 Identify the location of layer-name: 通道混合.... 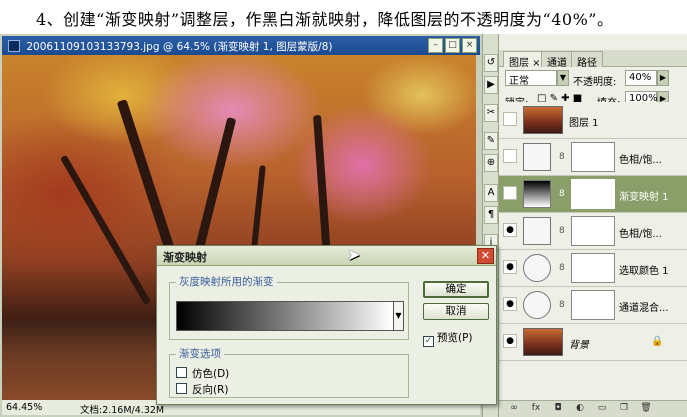
(644, 308).